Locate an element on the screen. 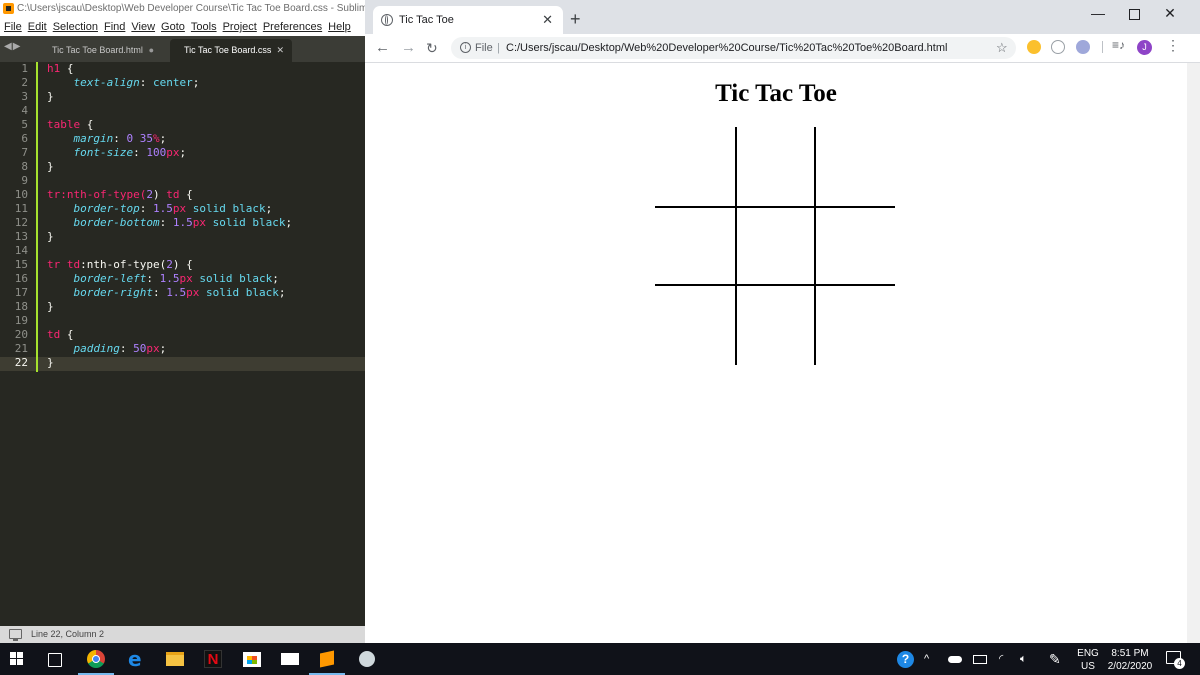  extension-avatar-icon is located at coordinates (1083, 47).